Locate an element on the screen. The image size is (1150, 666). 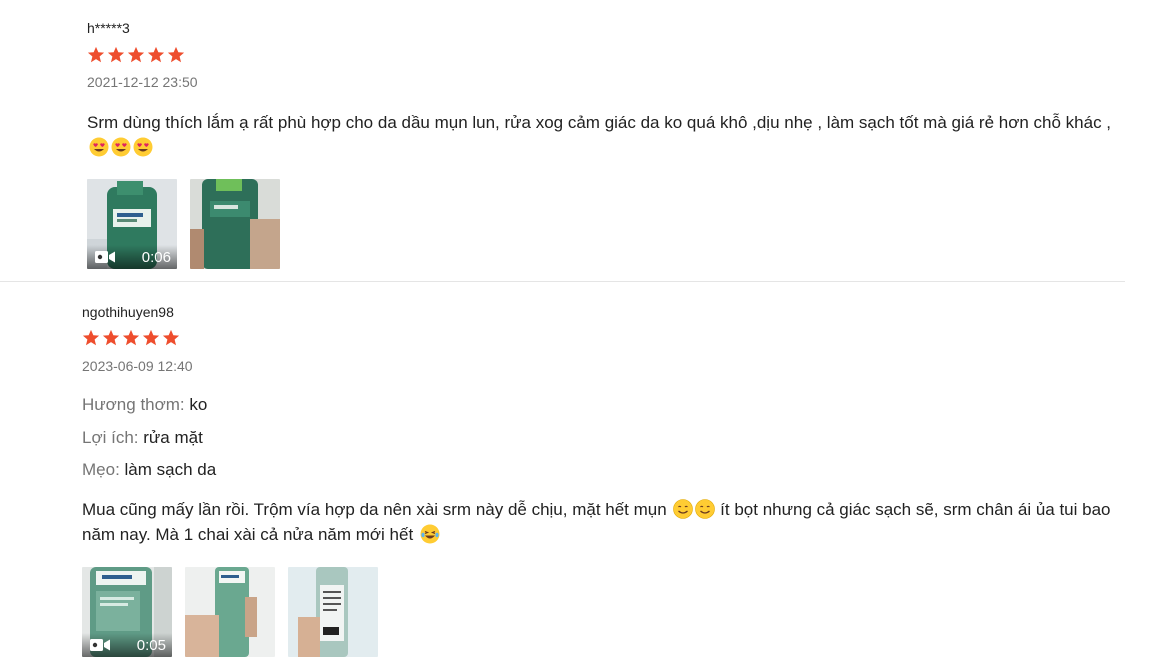
review-date: 2021-12-12 23:50 is located at coordinates (142, 82).